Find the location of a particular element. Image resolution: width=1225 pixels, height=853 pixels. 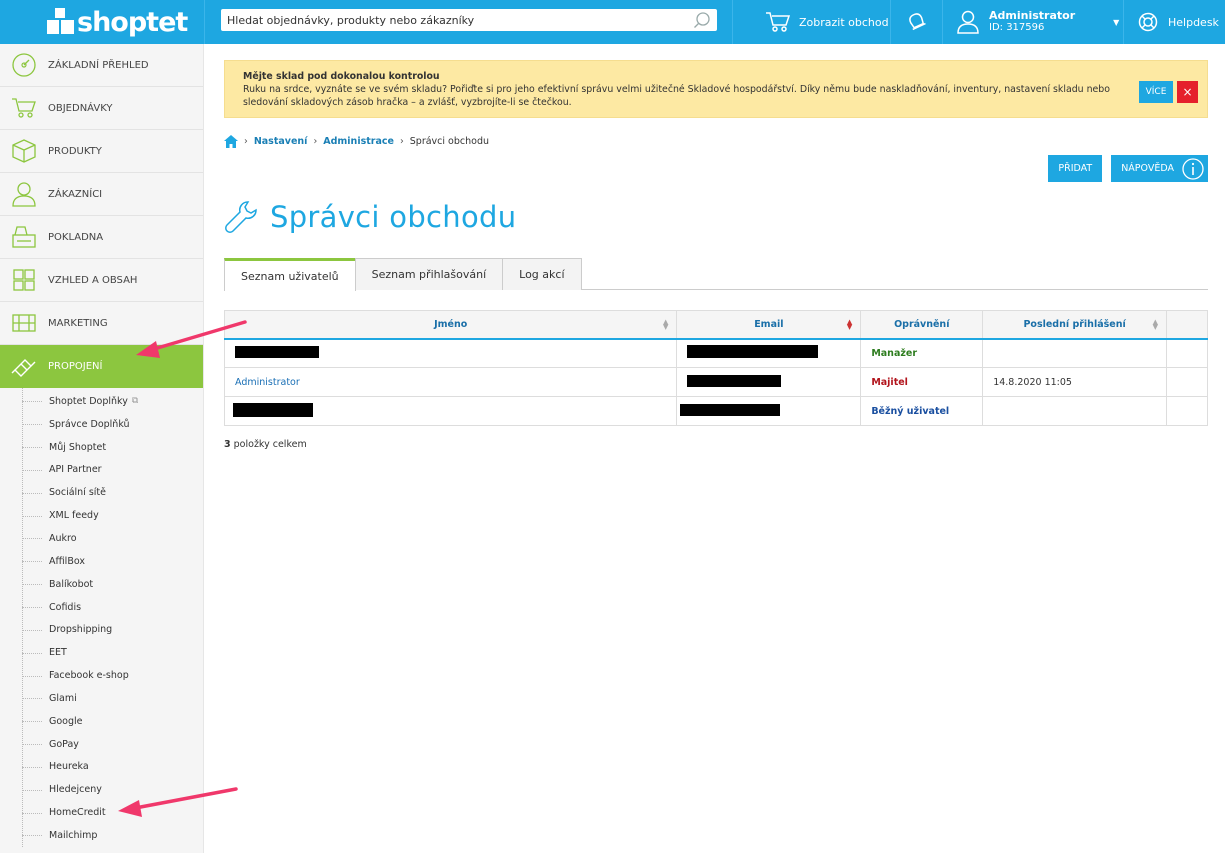

tab-login-list: Seznam přihlašování is located at coordinates (429, 274).